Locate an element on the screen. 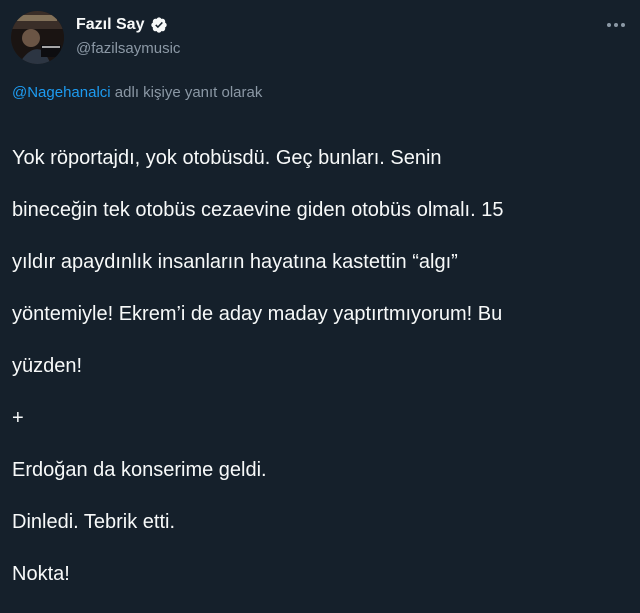 This screenshot has width=640, height=613. tweet-text-line: Erdoğan da konserime geldi. is located at coordinates (139, 470).